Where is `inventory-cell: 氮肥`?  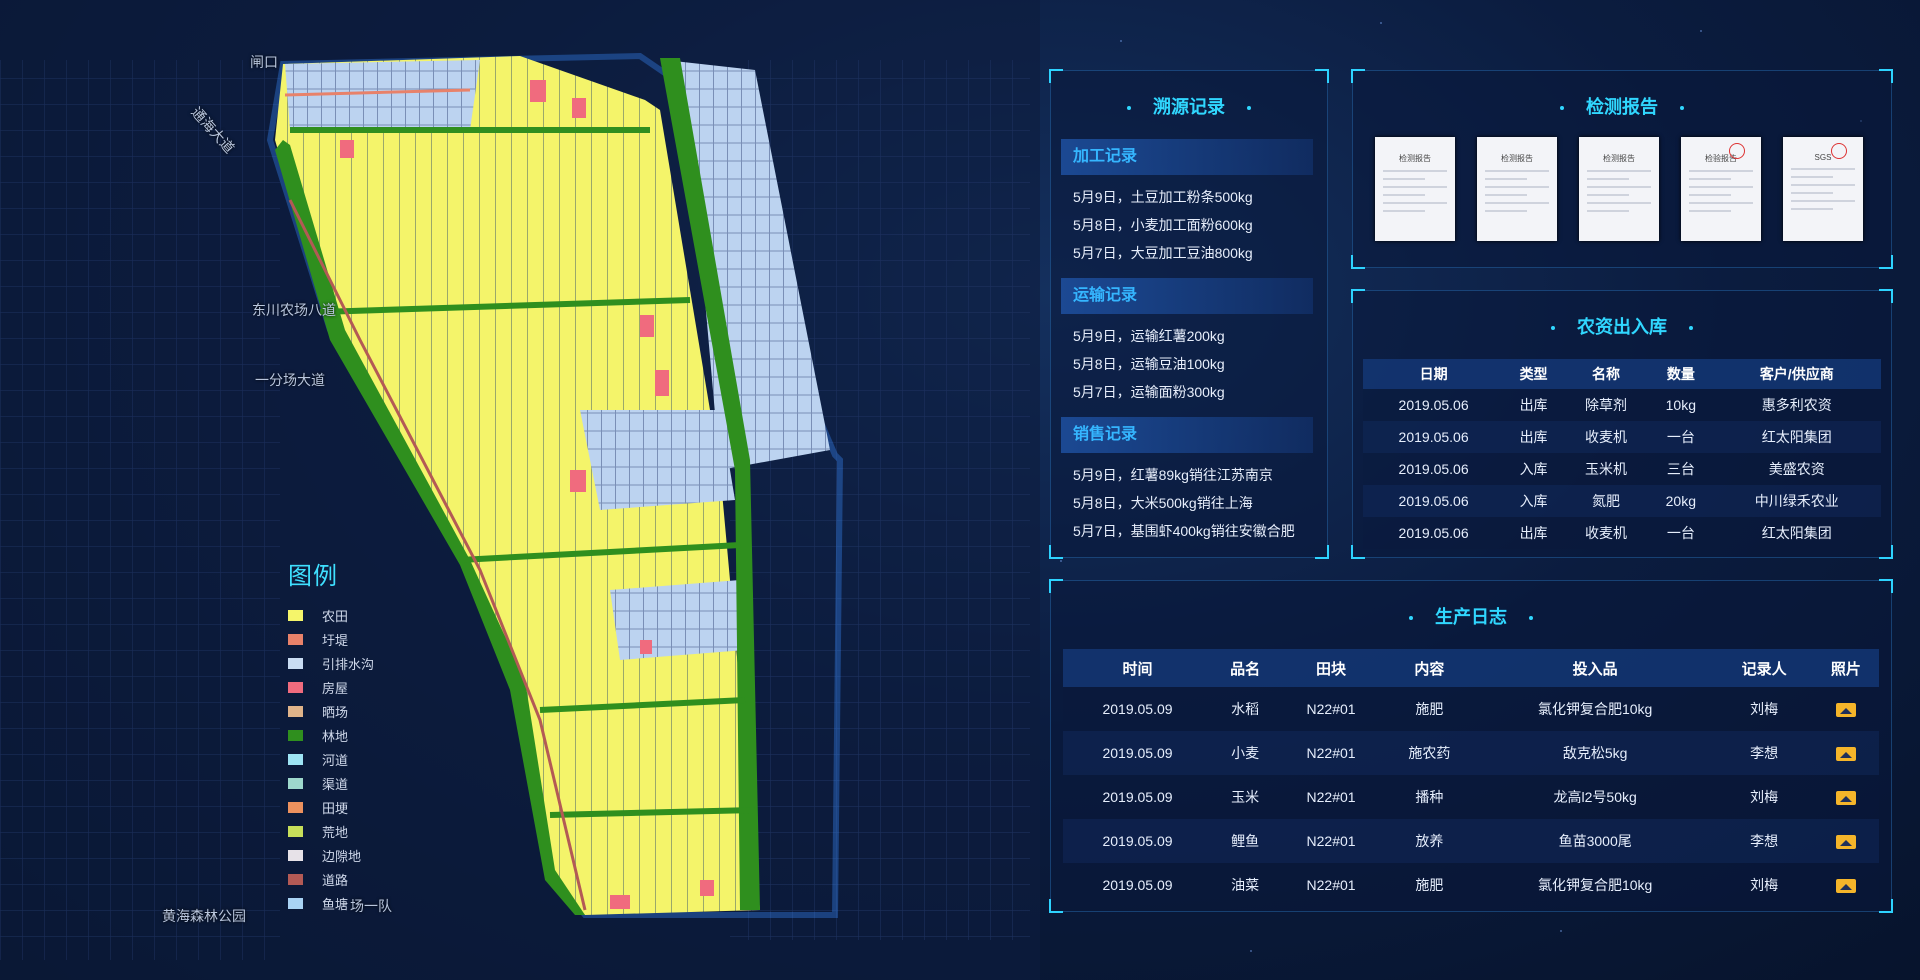 inventory-cell: 氮肥 is located at coordinates (1606, 501).